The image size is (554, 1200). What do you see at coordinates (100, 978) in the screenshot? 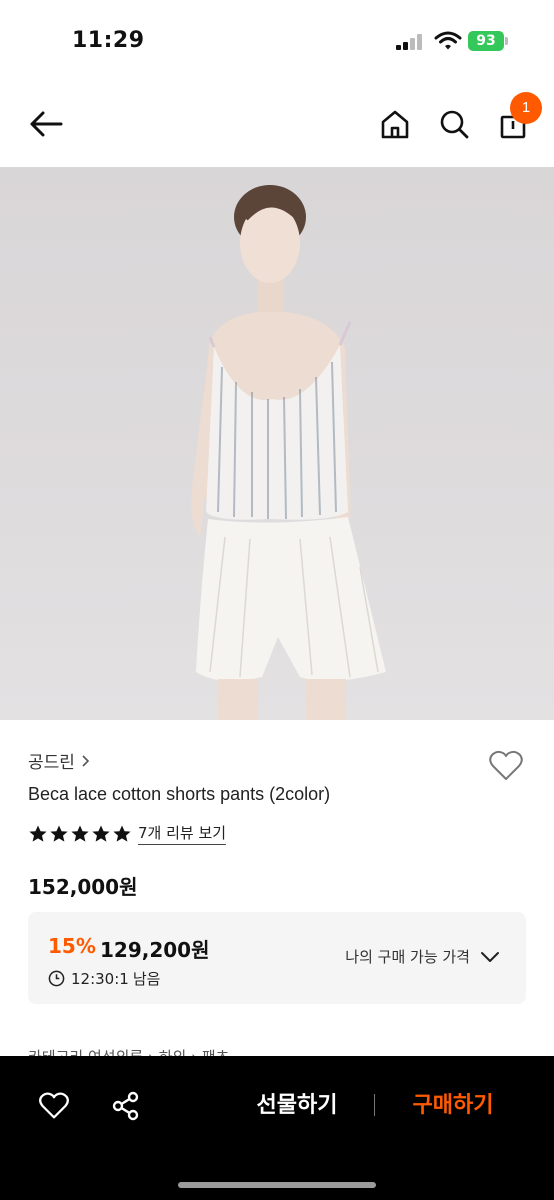
I see `timer-value: 12:30:1` at bounding box center [100, 978].